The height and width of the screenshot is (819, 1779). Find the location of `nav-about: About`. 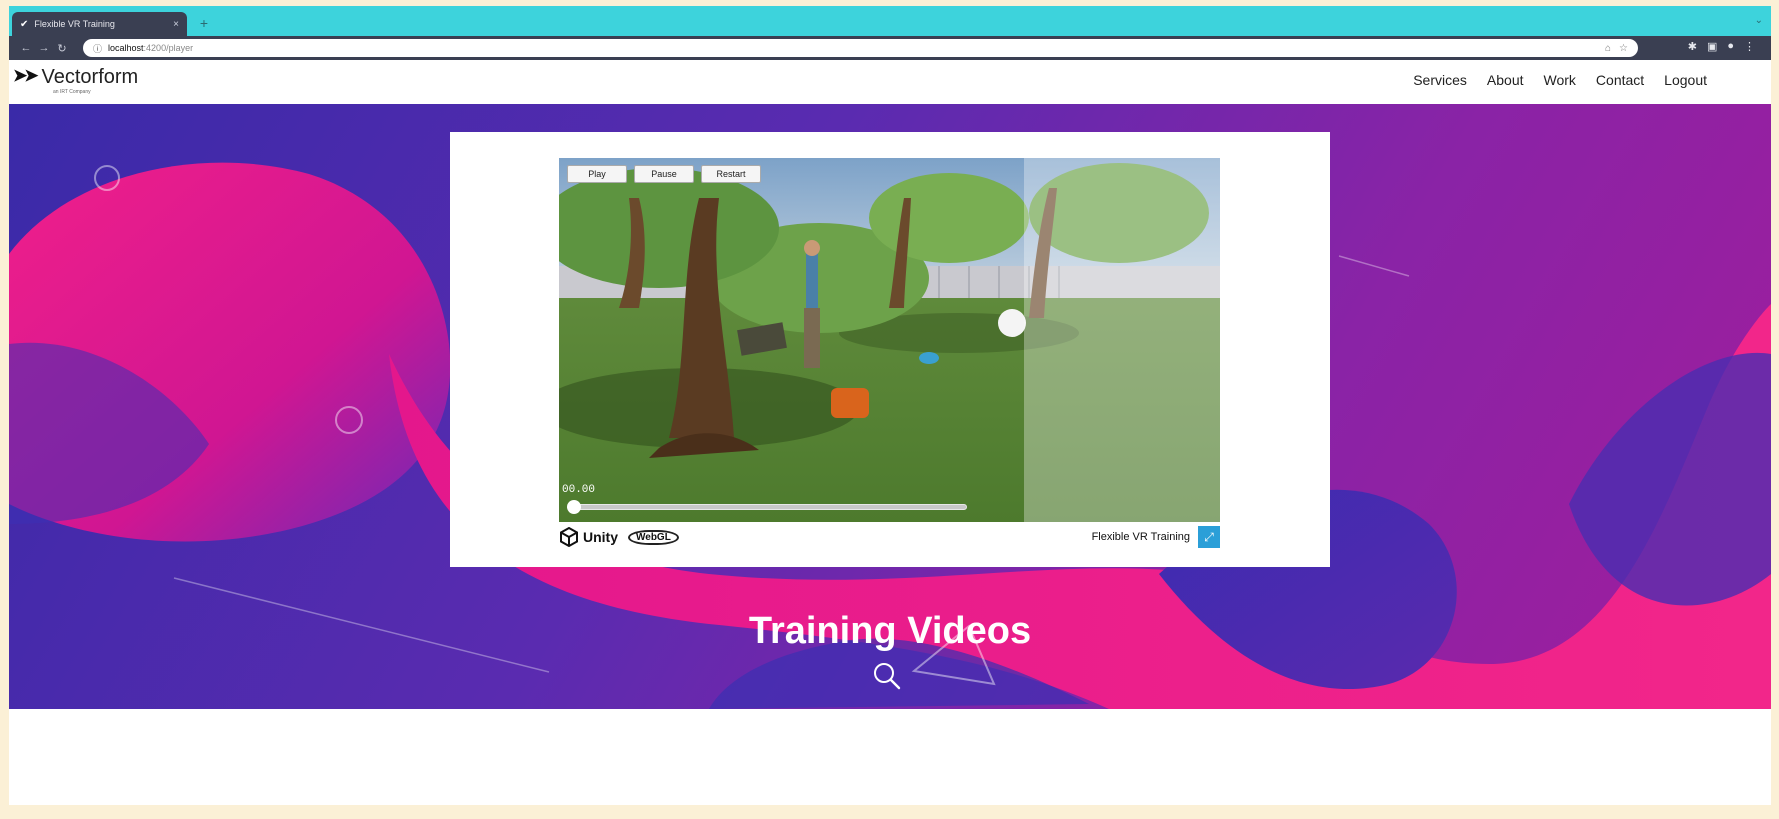

nav-about: About is located at coordinates (1505, 80).